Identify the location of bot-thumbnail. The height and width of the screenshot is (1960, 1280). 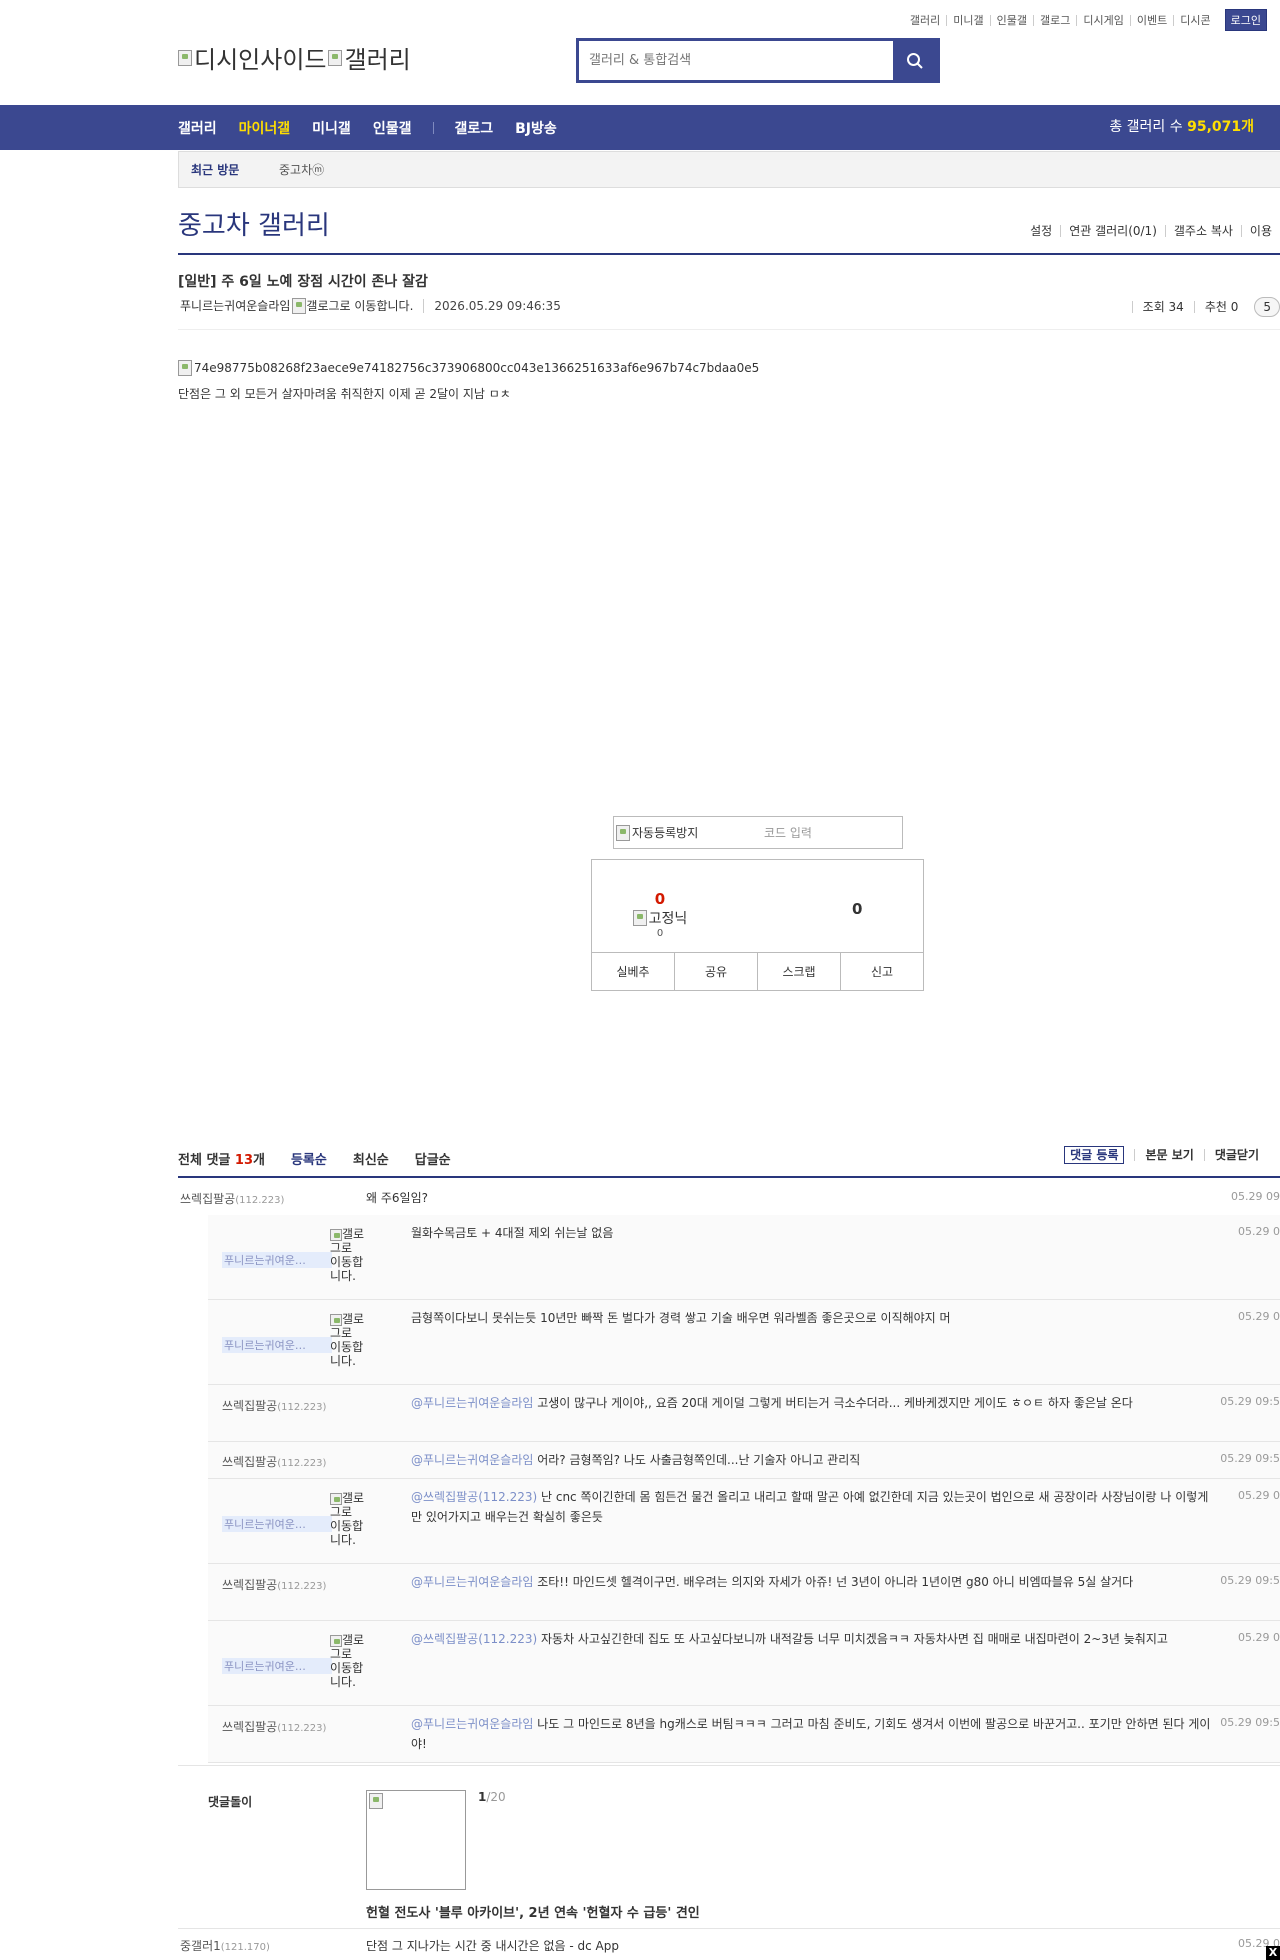
(416, 1840).